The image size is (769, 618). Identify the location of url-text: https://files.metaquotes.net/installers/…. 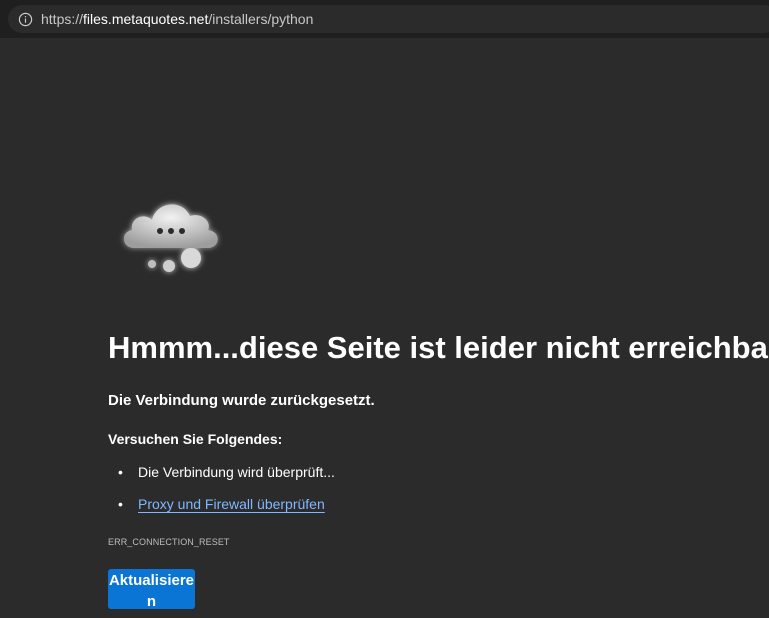
(177, 19).